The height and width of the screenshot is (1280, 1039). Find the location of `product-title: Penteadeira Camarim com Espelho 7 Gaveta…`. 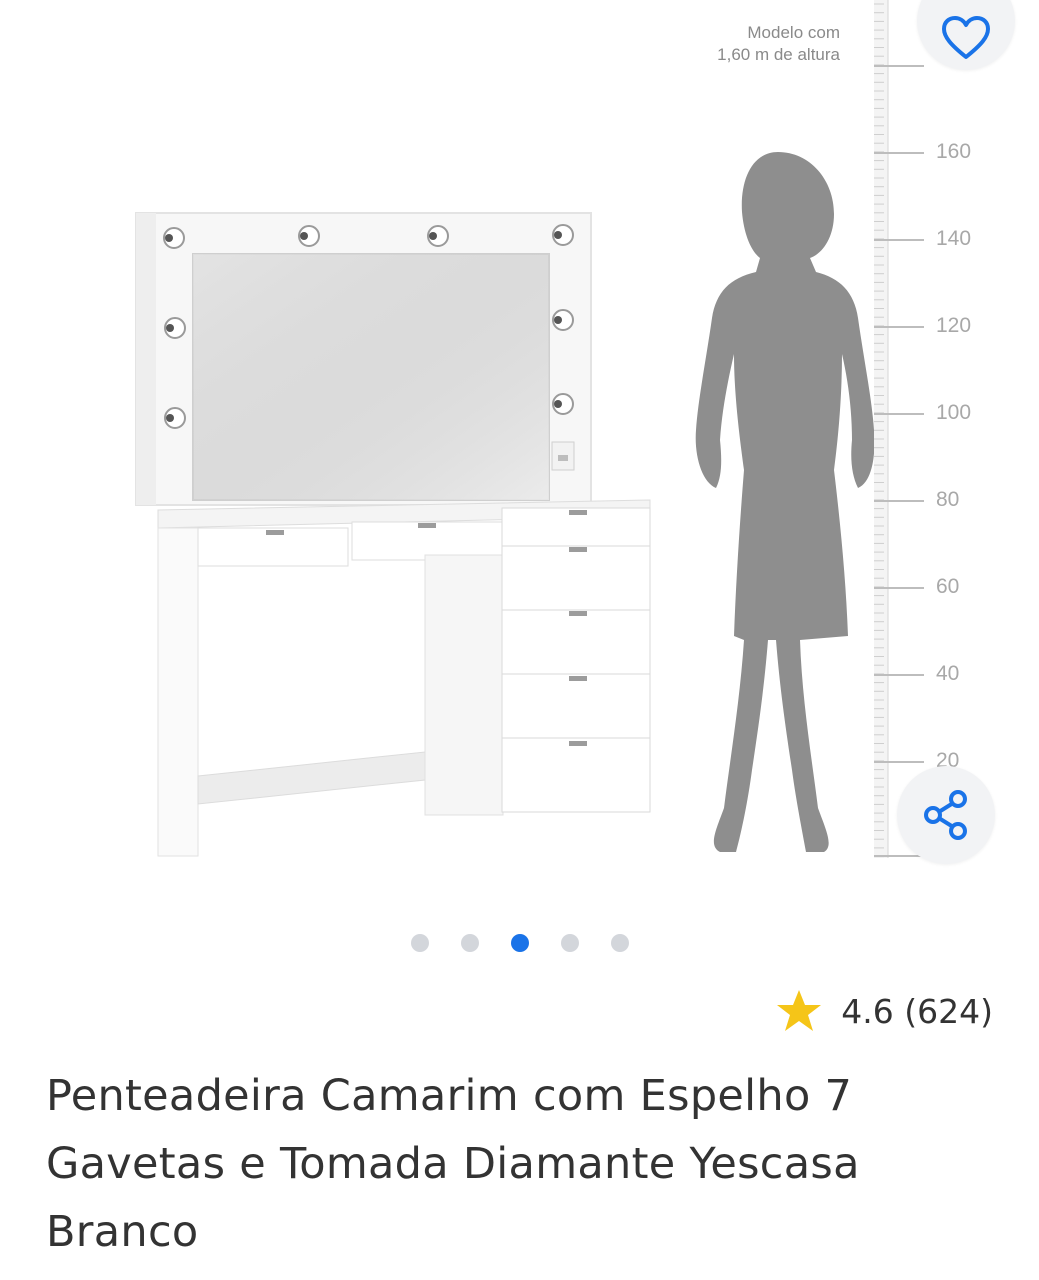

product-title: Penteadeira Camarim com Espelho 7 Gaveta… is located at coordinates (453, 1164).